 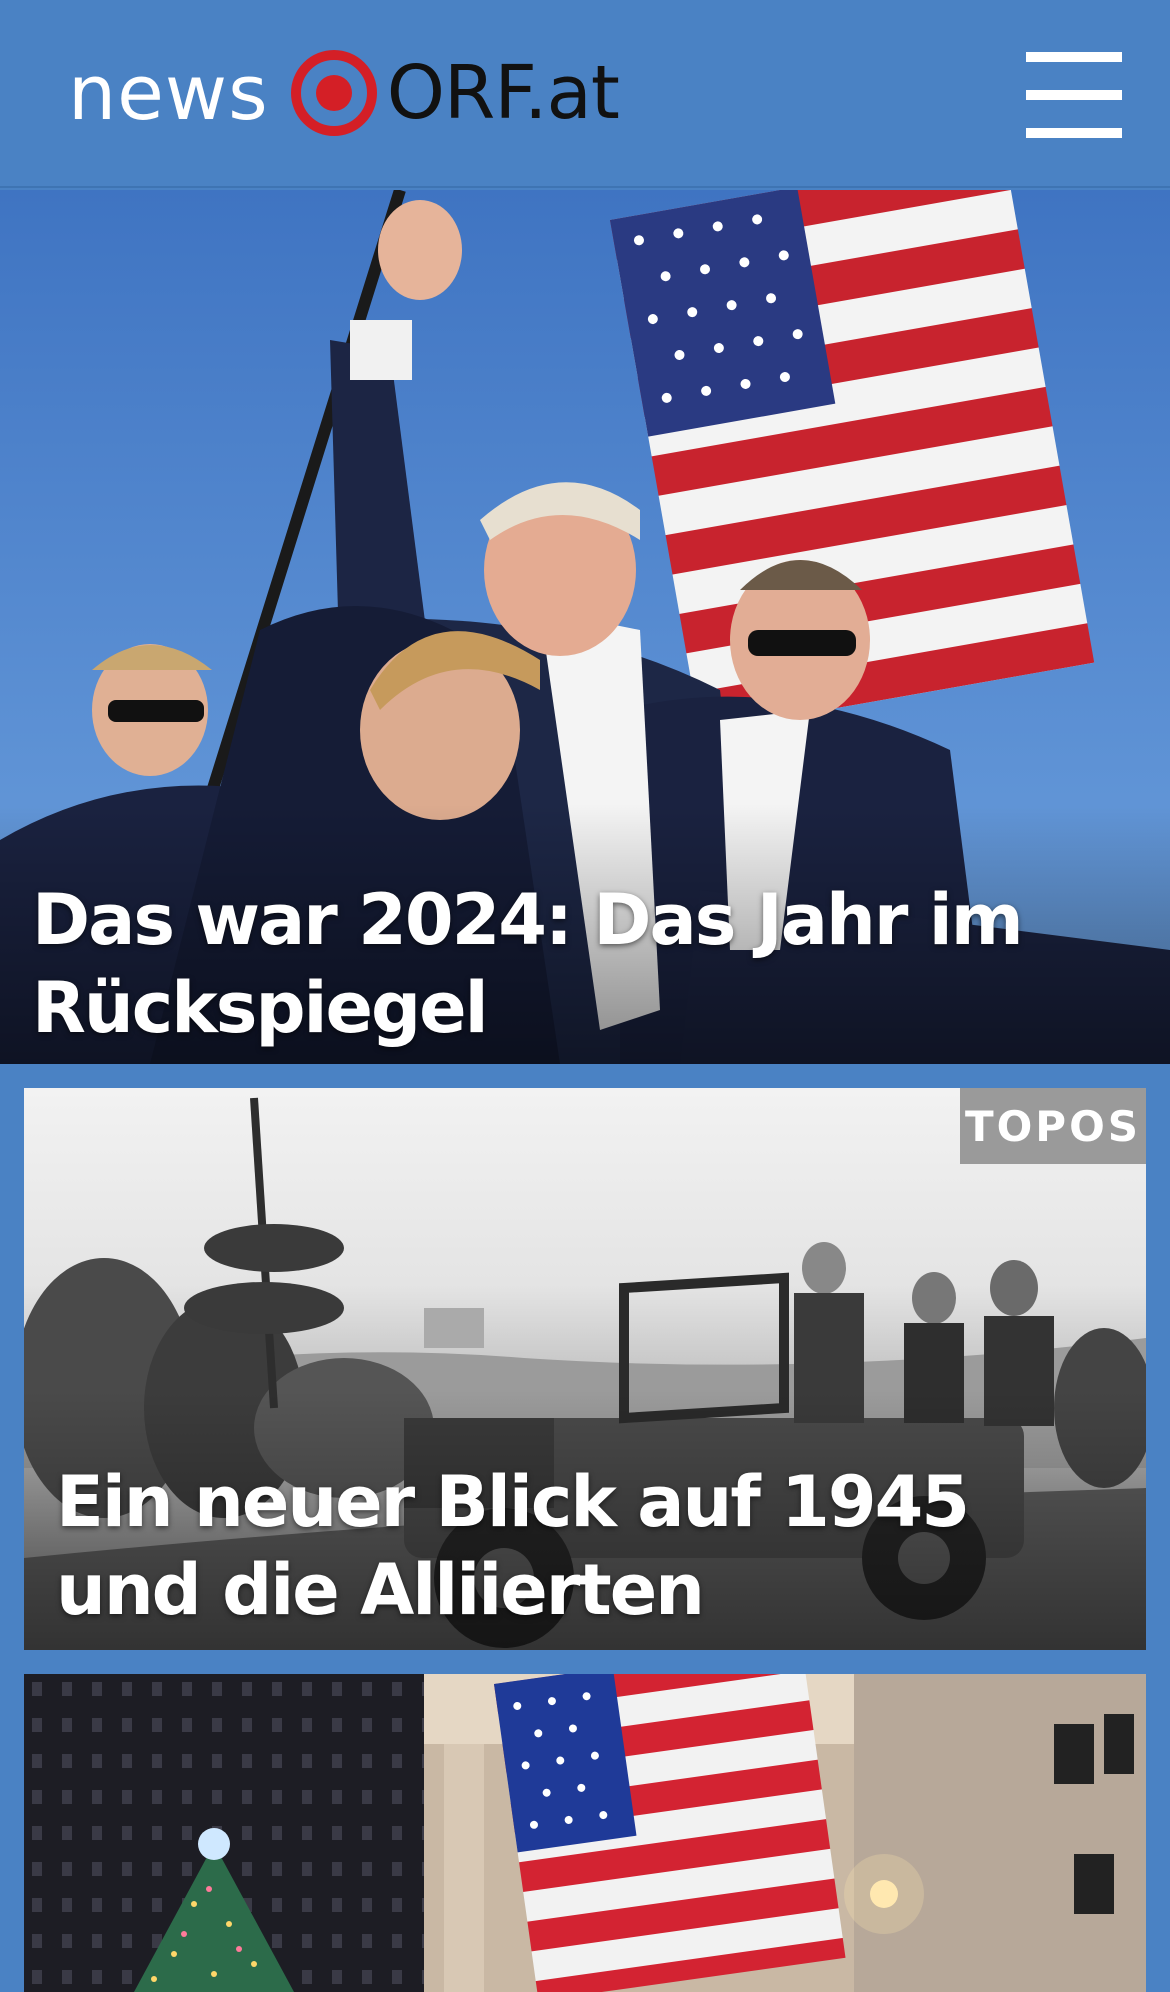 What do you see at coordinates (532, 964) in the screenshot?
I see `story-headline: Das war 2024: Das Jahr im Rückspiegel` at bounding box center [532, 964].